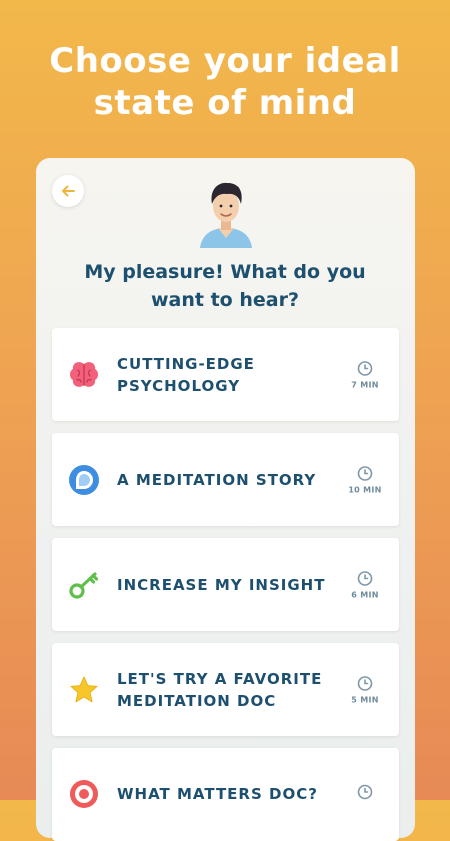 This screenshot has width=450, height=841. Describe the element at coordinates (365, 489) in the screenshot. I see `duration-label: 10 MIN` at that location.